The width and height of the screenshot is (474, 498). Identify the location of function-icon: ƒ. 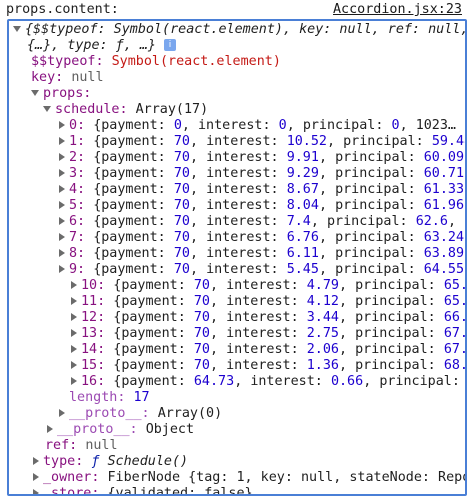
(95, 461).